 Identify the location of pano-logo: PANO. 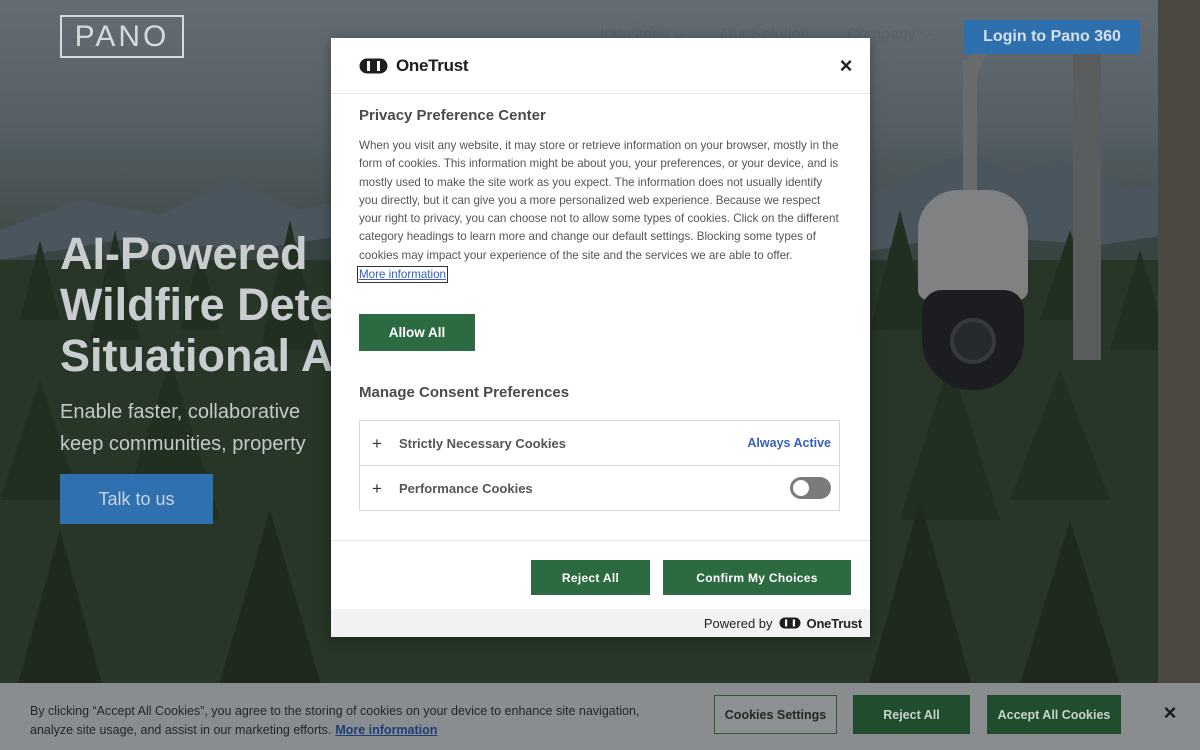
(122, 36).